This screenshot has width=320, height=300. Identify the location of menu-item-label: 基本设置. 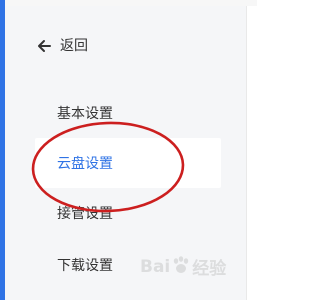
(85, 114).